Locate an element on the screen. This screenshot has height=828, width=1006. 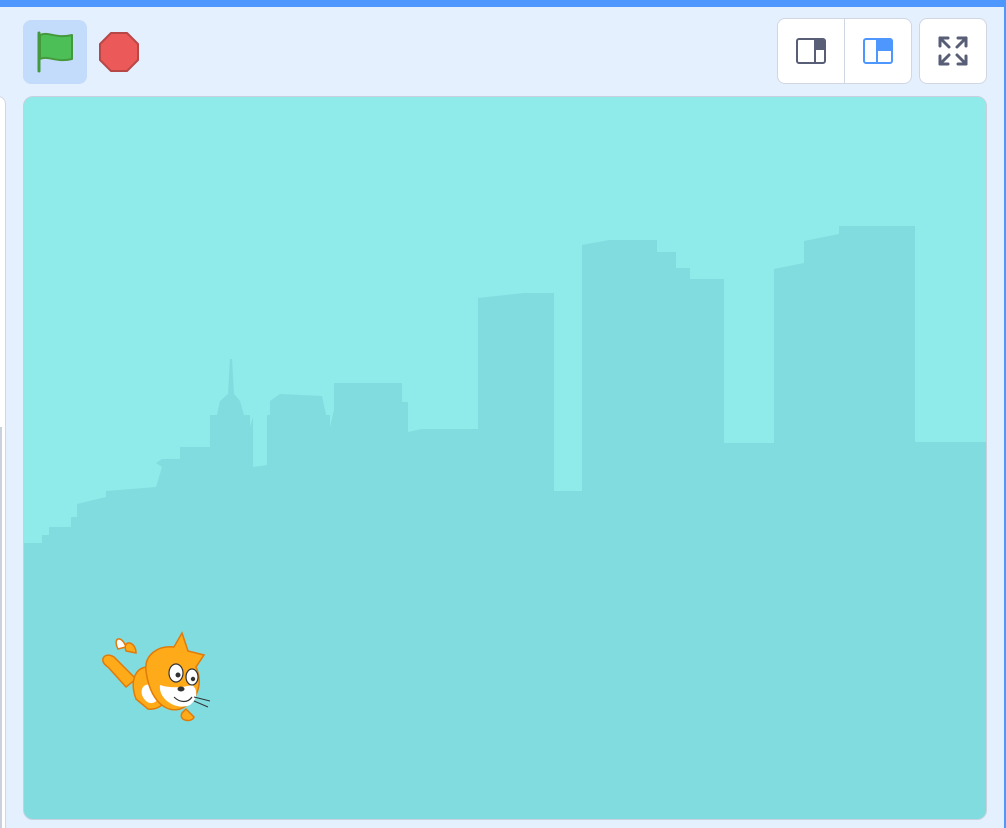
stage-size-toggle is located at coordinates (844, 51).